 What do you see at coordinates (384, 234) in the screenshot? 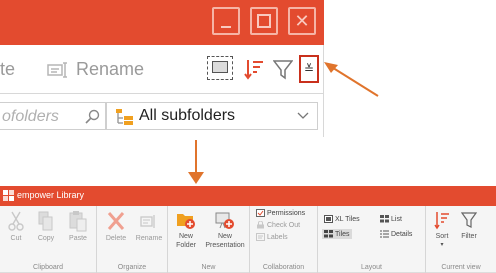
I see `details-icon` at bounding box center [384, 234].